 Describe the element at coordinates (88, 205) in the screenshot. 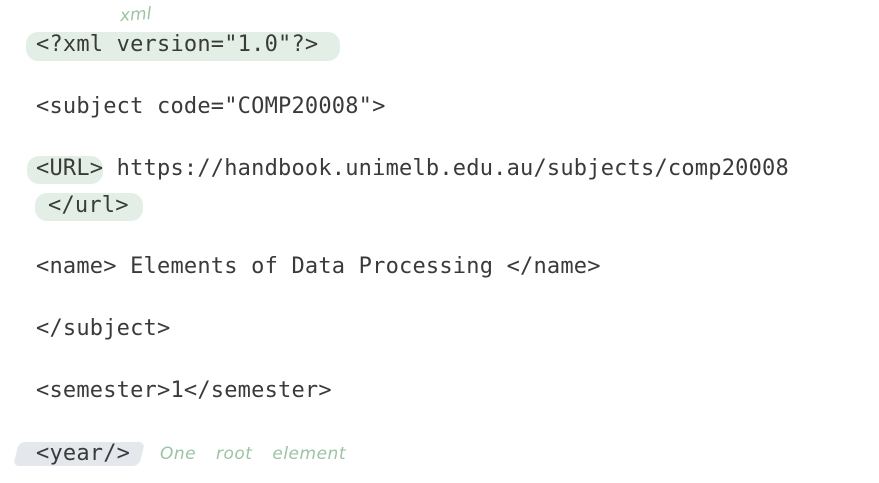

I see `url-close-tag-line: </url>` at that location.